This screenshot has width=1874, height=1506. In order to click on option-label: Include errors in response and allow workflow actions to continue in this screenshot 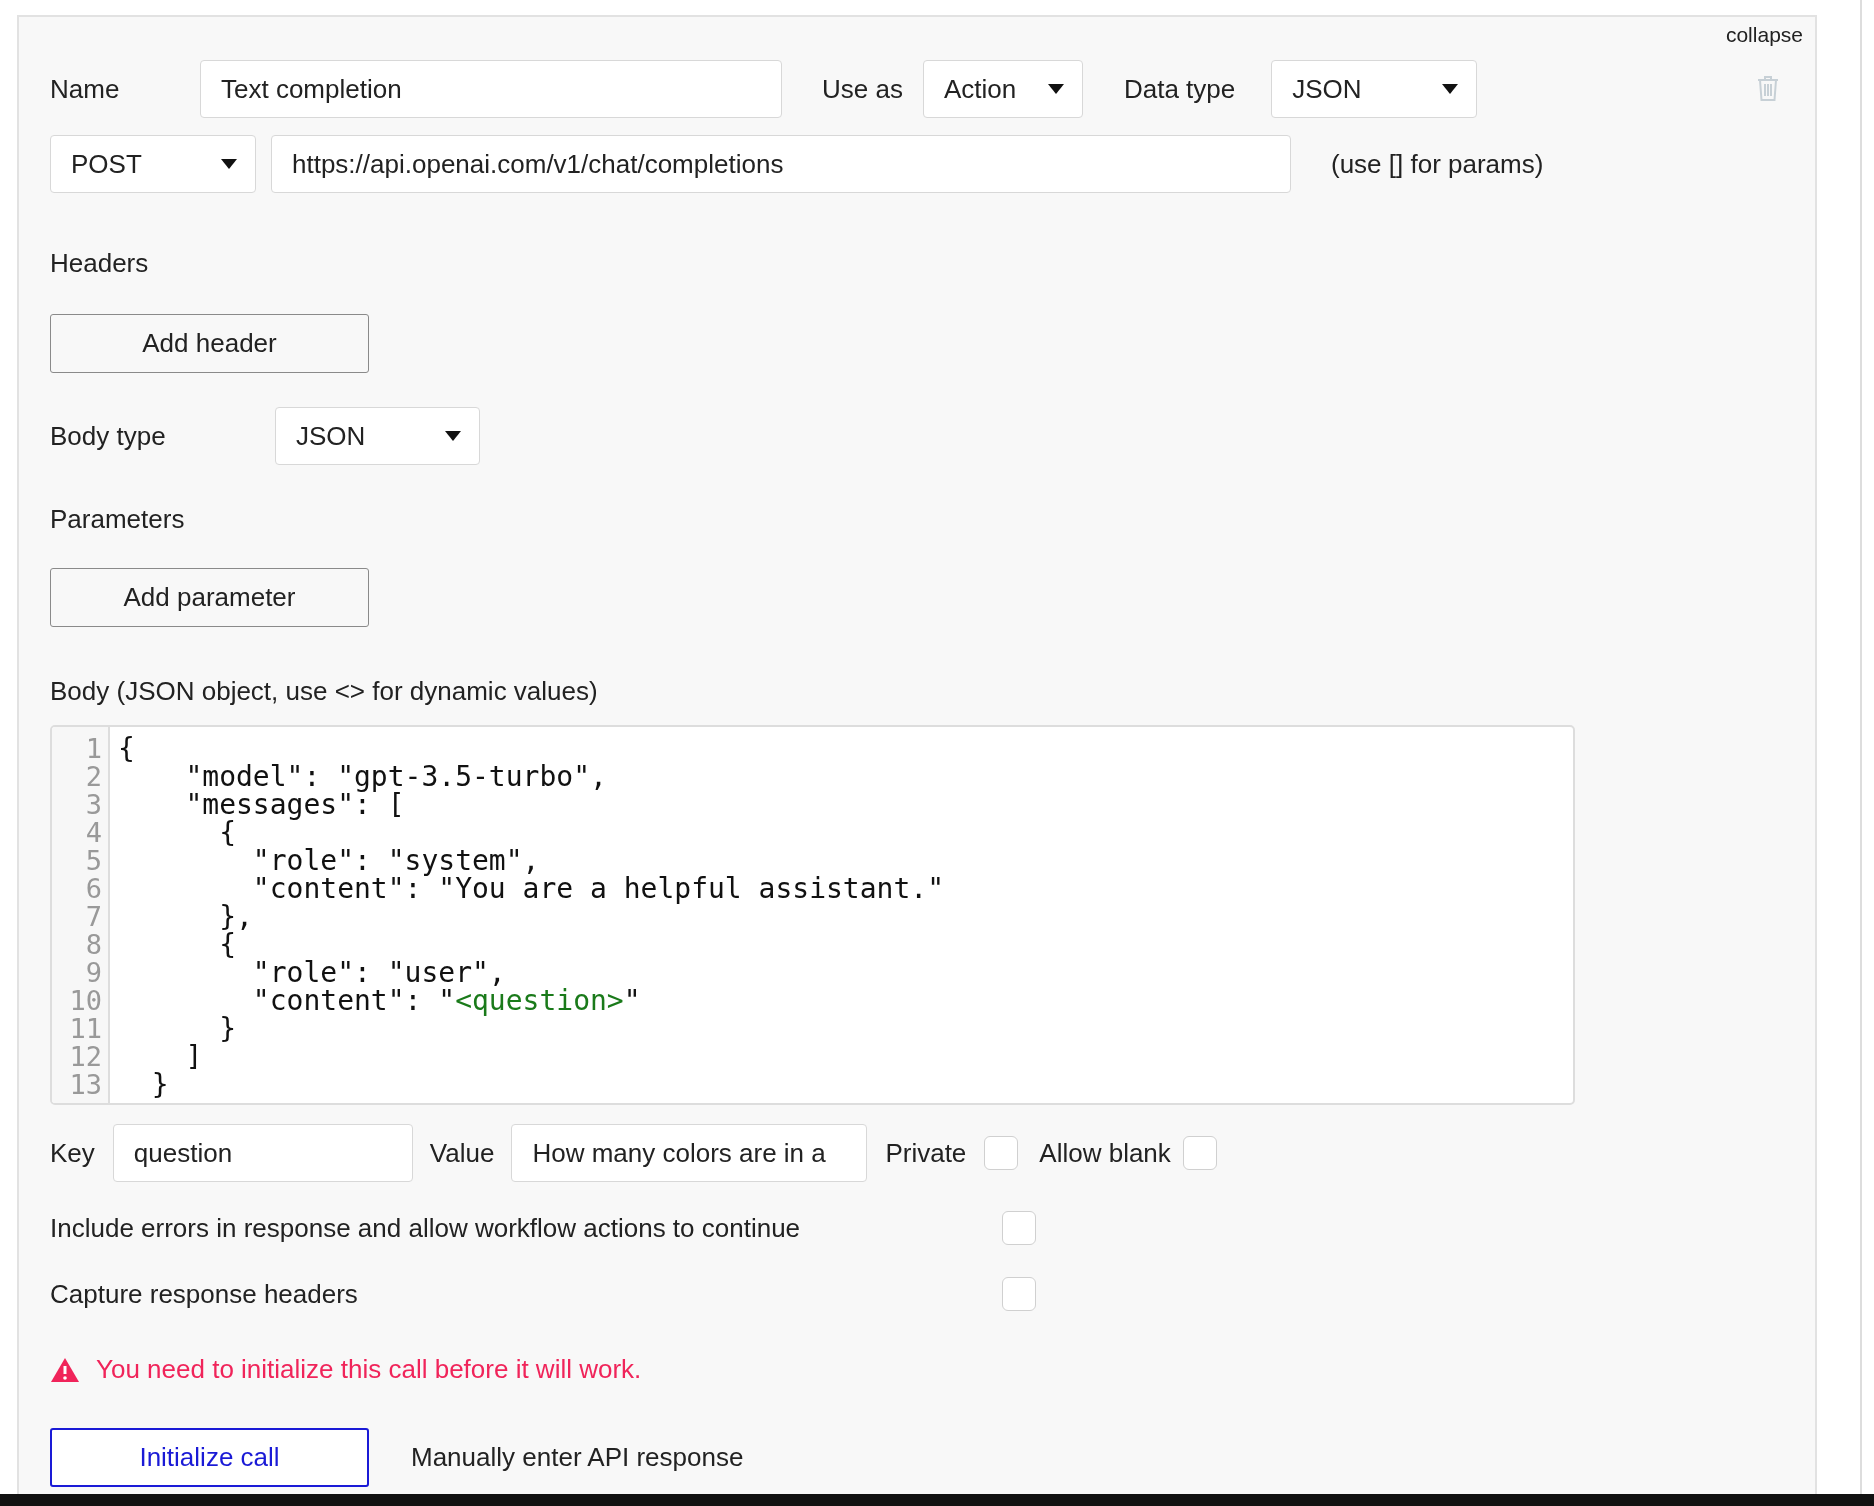, I will do `click(426, 1228)`.